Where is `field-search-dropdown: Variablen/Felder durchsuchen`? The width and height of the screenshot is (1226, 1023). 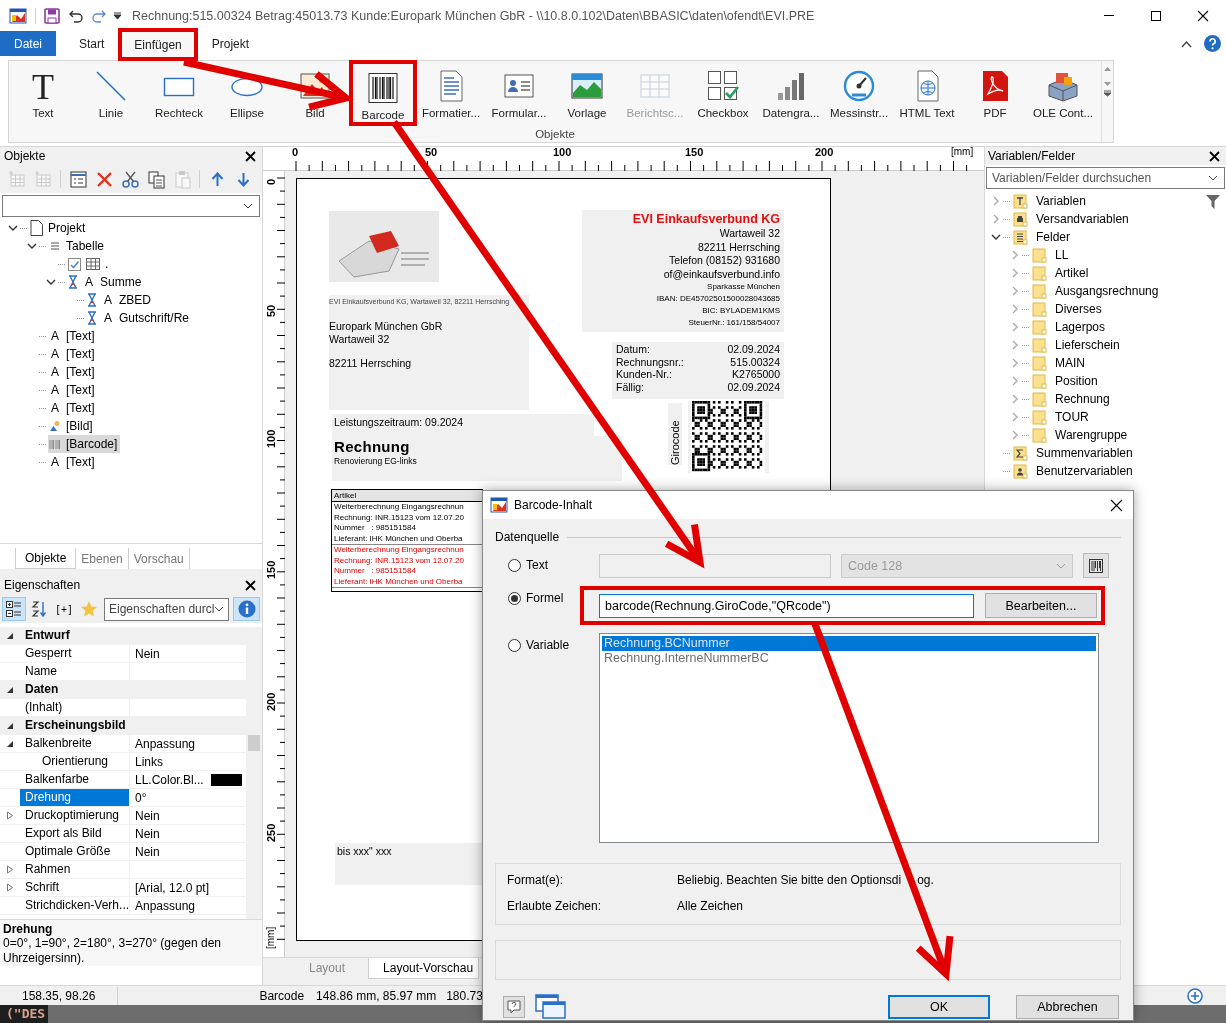 field-search-dropdown: Variablen/Felder durchsuchen is located at coordinates (1105, 178).